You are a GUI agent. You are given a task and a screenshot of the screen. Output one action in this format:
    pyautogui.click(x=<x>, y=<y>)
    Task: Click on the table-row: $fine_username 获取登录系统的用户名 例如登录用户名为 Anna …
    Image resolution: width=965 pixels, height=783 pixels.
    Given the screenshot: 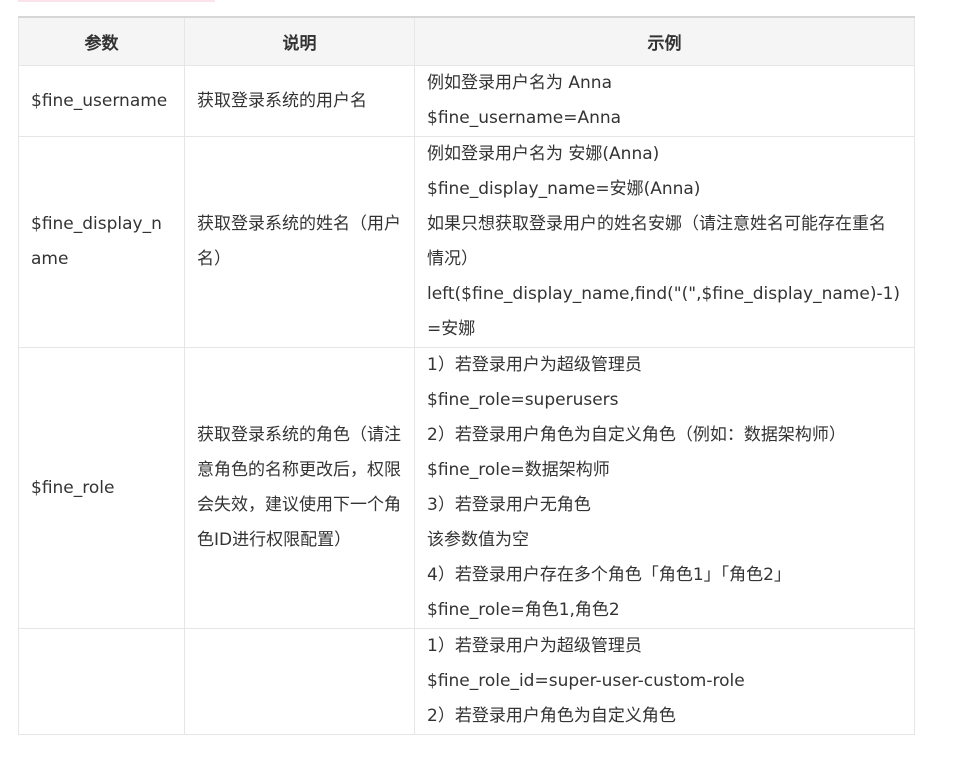 What is the action you would take?
    pyautogui.click(x=466, y=101)
    